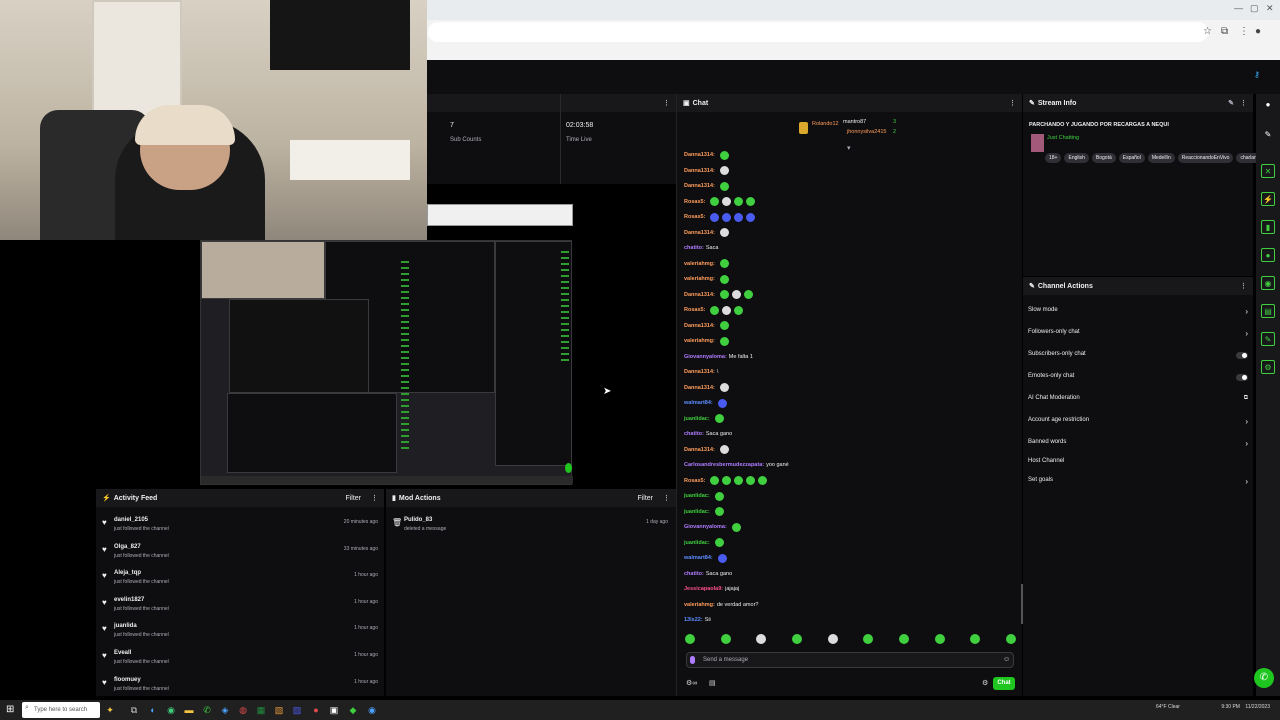  What do you see at coordinates (705, 558) in the screenshot?
I see `chat-message: walmart84:` at bounding box center [705, 558].